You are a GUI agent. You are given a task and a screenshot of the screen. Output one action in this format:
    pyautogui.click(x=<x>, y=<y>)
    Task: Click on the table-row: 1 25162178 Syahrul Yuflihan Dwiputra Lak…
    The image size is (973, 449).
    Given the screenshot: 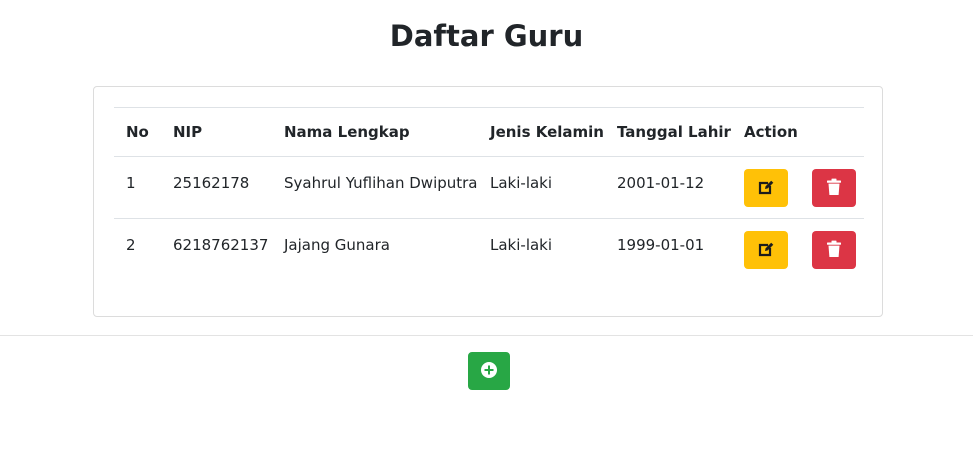 What is the action you would take?
    pyautogui.click(x=489, y=187)
    